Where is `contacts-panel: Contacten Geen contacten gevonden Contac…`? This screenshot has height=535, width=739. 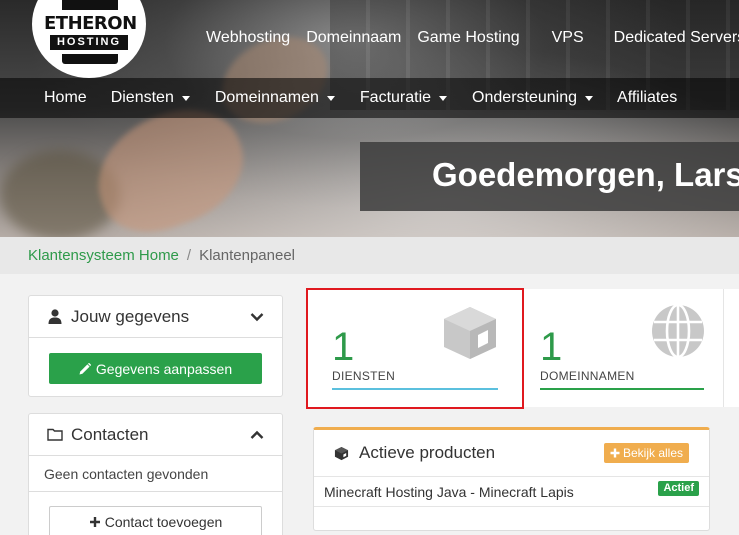 contacts-panel: Contacten Geen contacten gevonden Contac… is located at coordinates (155, 474).